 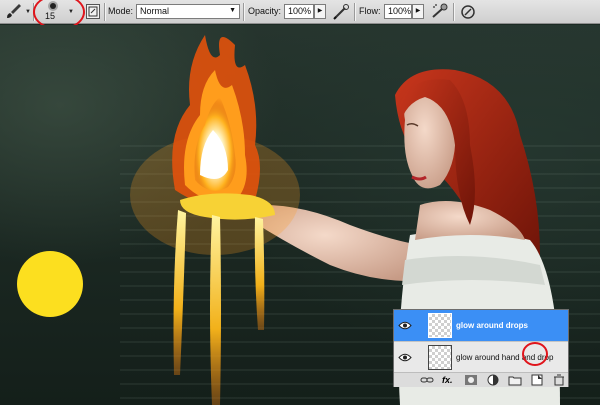 What do you see at coordinates (155, 11) in the screenshot?
I see `mode-value: Normal` at bounding box center [155, 11].